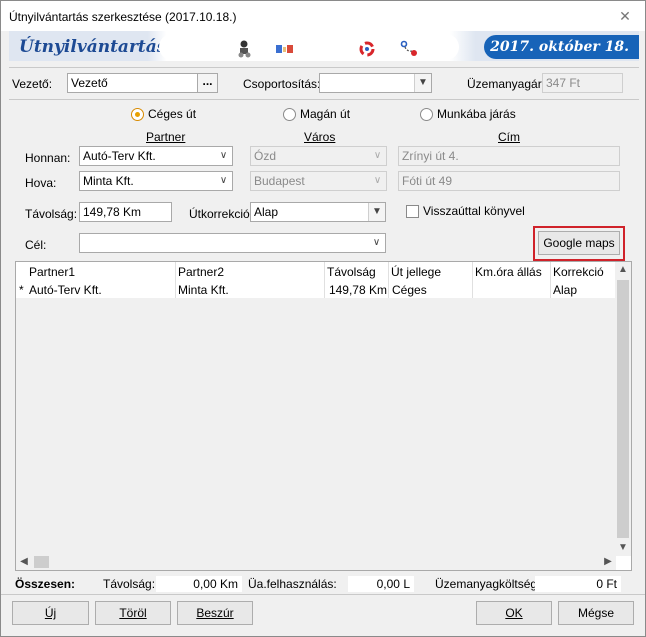  What do you see at coordinates (250, 290) in the screenshot?
I see `table-cell: Minta Kft.` at bounding box center [250, 290].